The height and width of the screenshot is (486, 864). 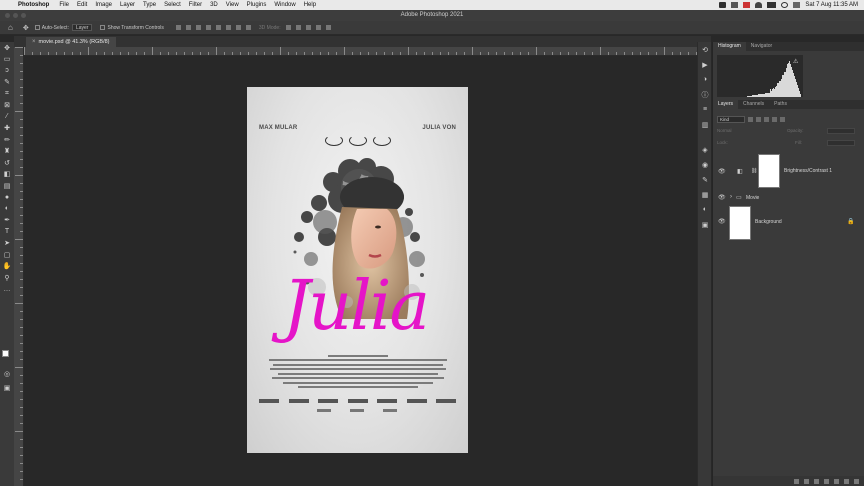 What do you see at coordinates (841, 131) in the screenshot?
I see `opacity-field` at bounding box center [841, 131].